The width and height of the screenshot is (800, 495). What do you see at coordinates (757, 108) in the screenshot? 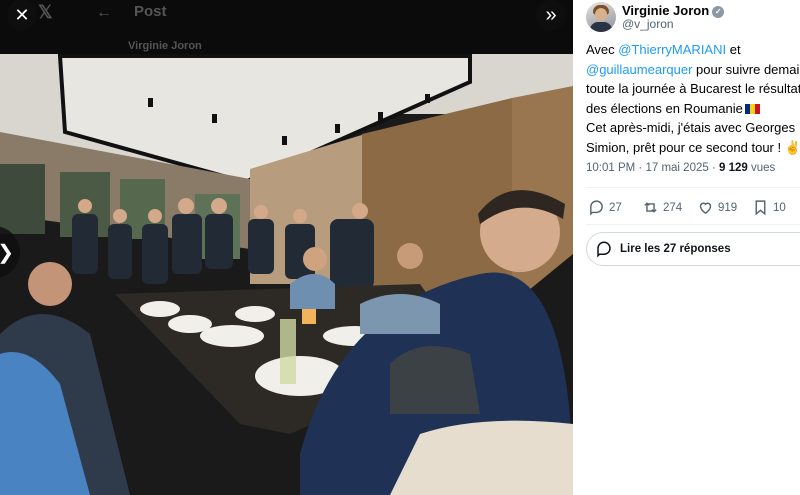
I see `flag-stripe-red` at bounding box center [757, 108].